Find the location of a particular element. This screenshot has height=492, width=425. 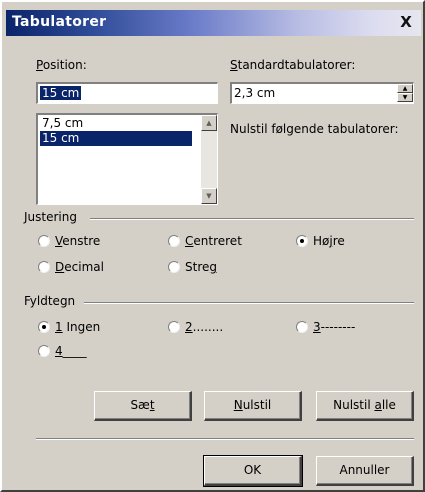

clear-all-button: Nulstil alle is located at coordinates (365, 406).